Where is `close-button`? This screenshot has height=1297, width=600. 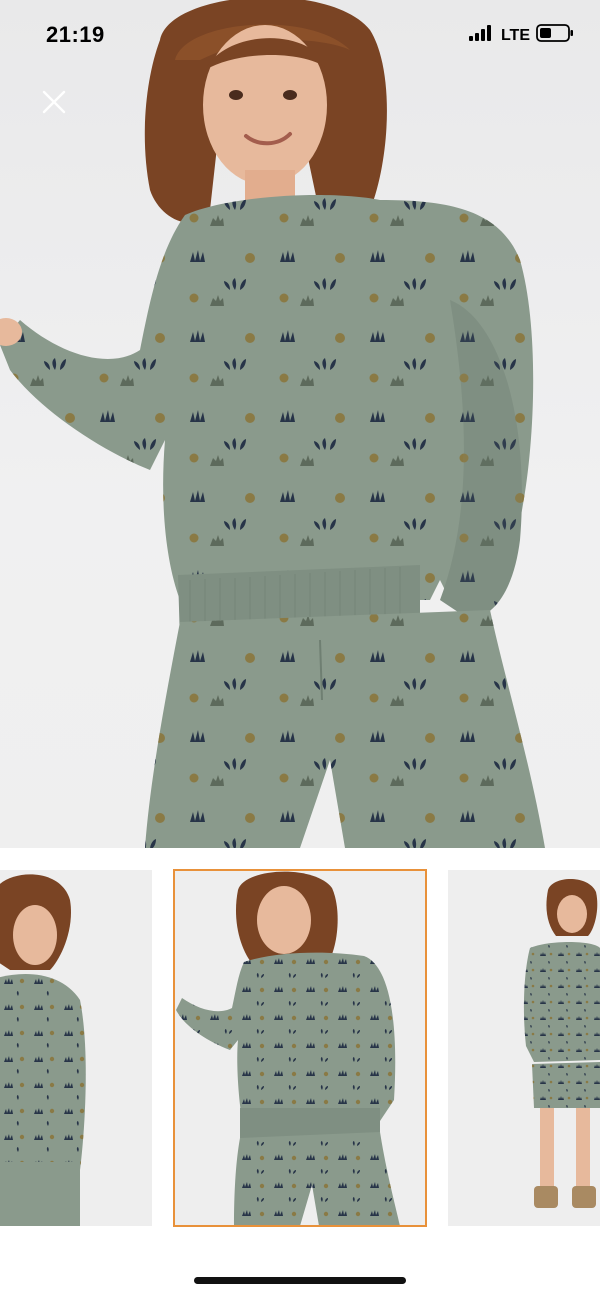 close-button is located at coordinates (54, 102).